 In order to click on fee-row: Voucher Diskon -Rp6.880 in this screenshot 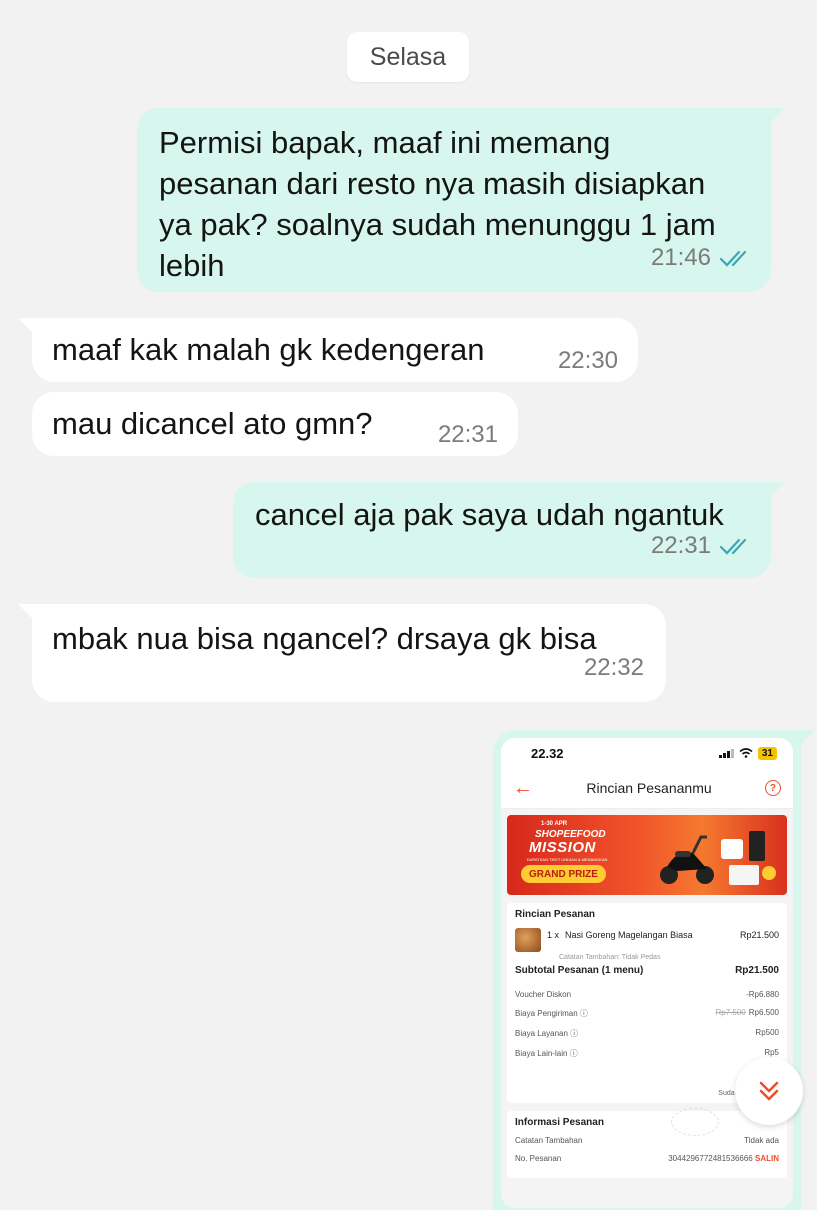, I will do `click(647, 994)`.